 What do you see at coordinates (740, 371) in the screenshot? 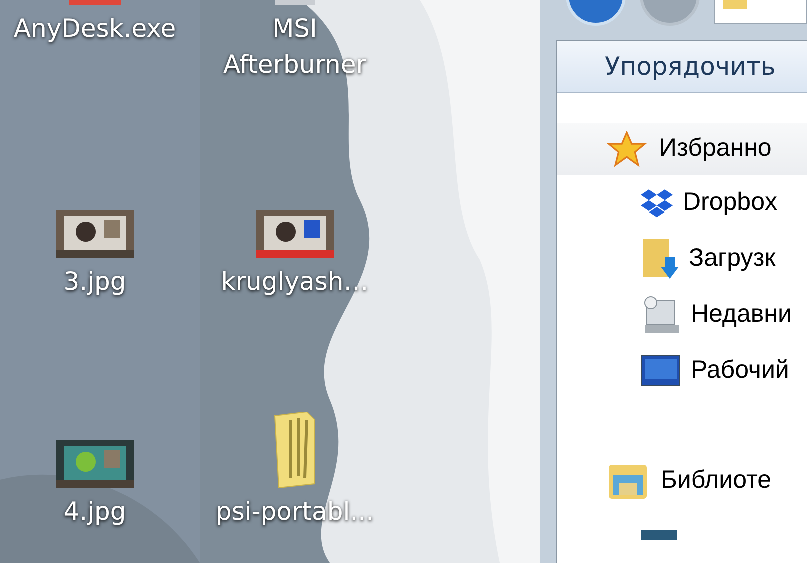
I see `nav-item: Рабочий` at bounding box center [740, 371].